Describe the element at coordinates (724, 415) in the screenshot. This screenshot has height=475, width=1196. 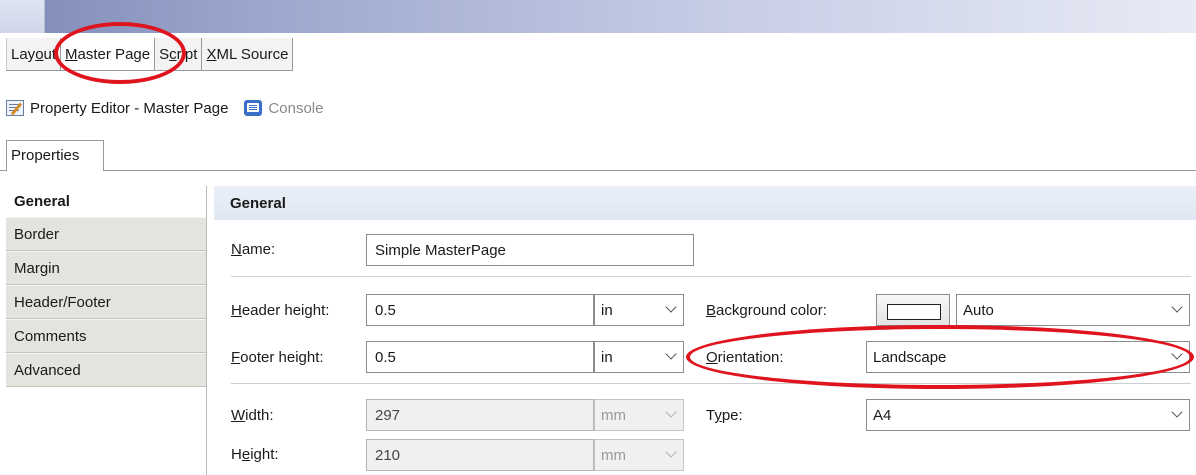
I see `type-label: Type:` at that location.